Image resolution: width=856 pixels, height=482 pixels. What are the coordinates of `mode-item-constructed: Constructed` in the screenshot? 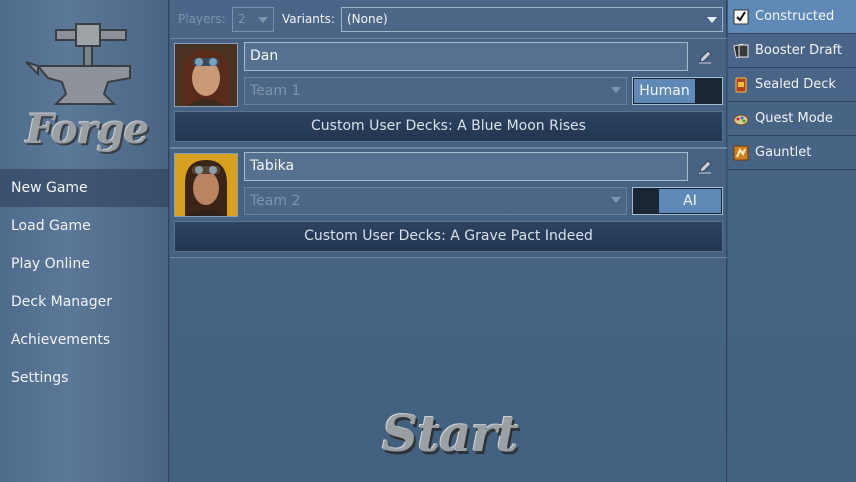 It's located at (792, 17).